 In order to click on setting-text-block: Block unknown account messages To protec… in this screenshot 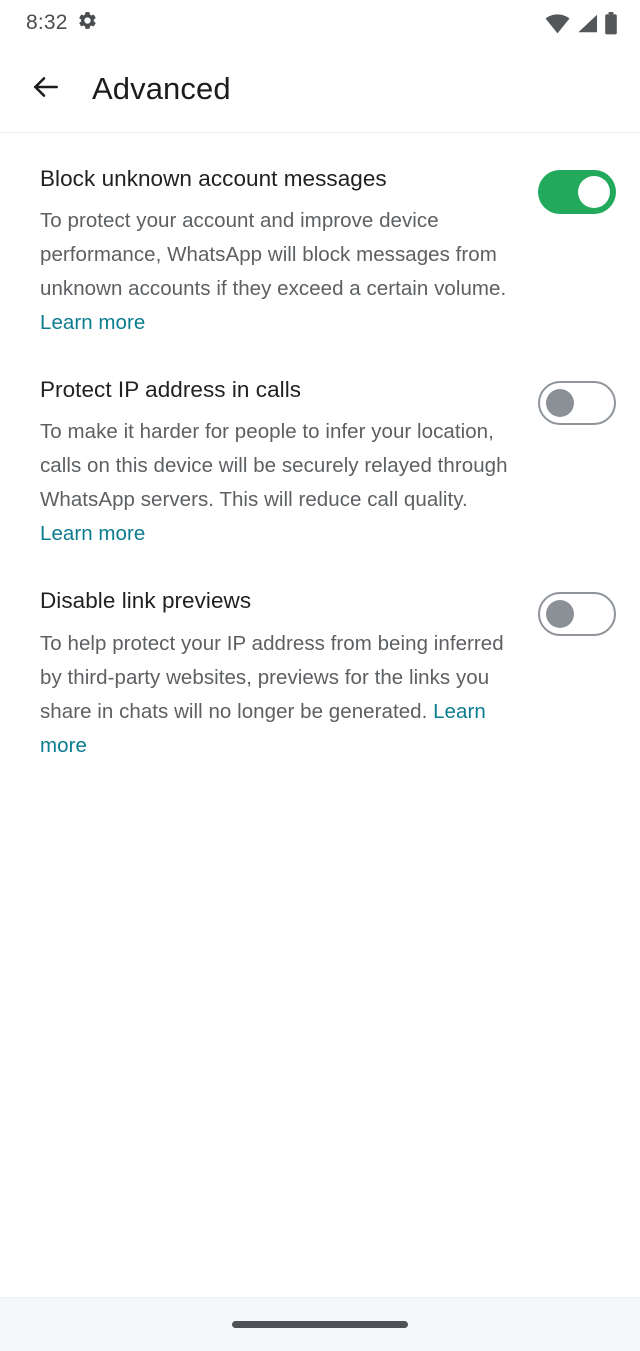, I will do `click(289, 252)`.